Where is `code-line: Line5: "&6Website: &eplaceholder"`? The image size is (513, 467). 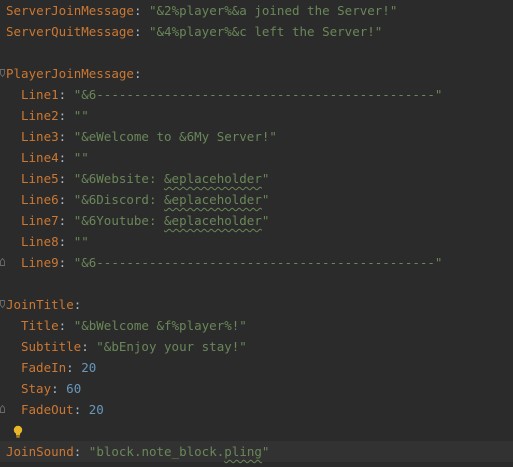
code-line: Line5: "&6Website: &eplaceholder" is located at coordinates (256, 178).